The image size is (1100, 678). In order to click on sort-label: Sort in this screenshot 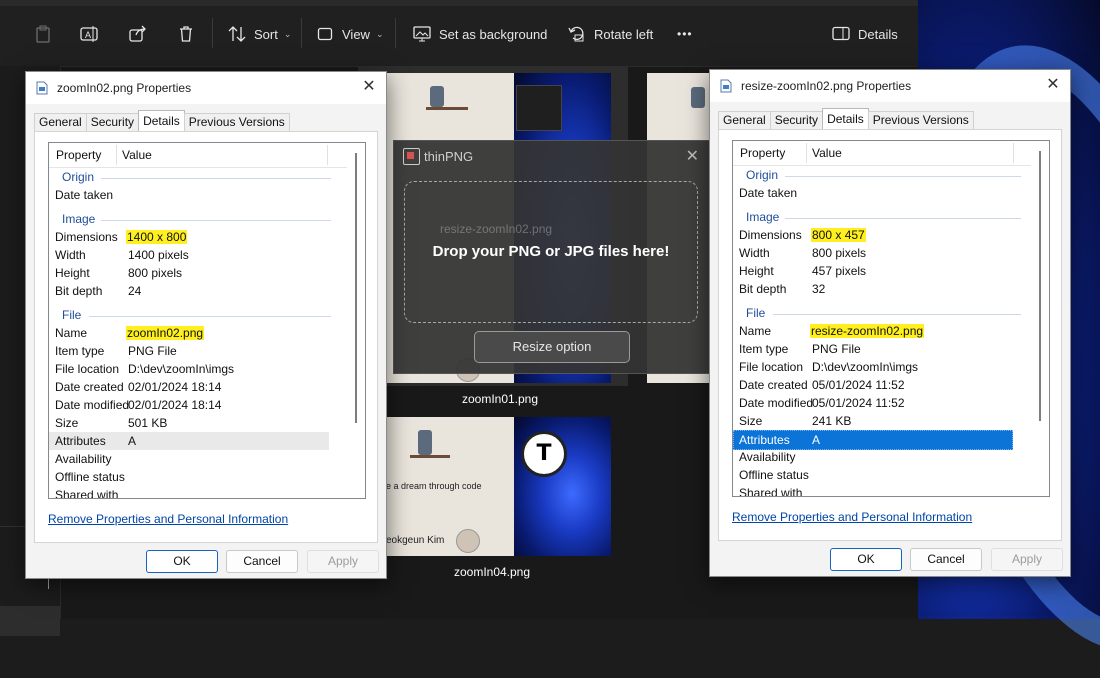, I will do `click(266, 34)`.